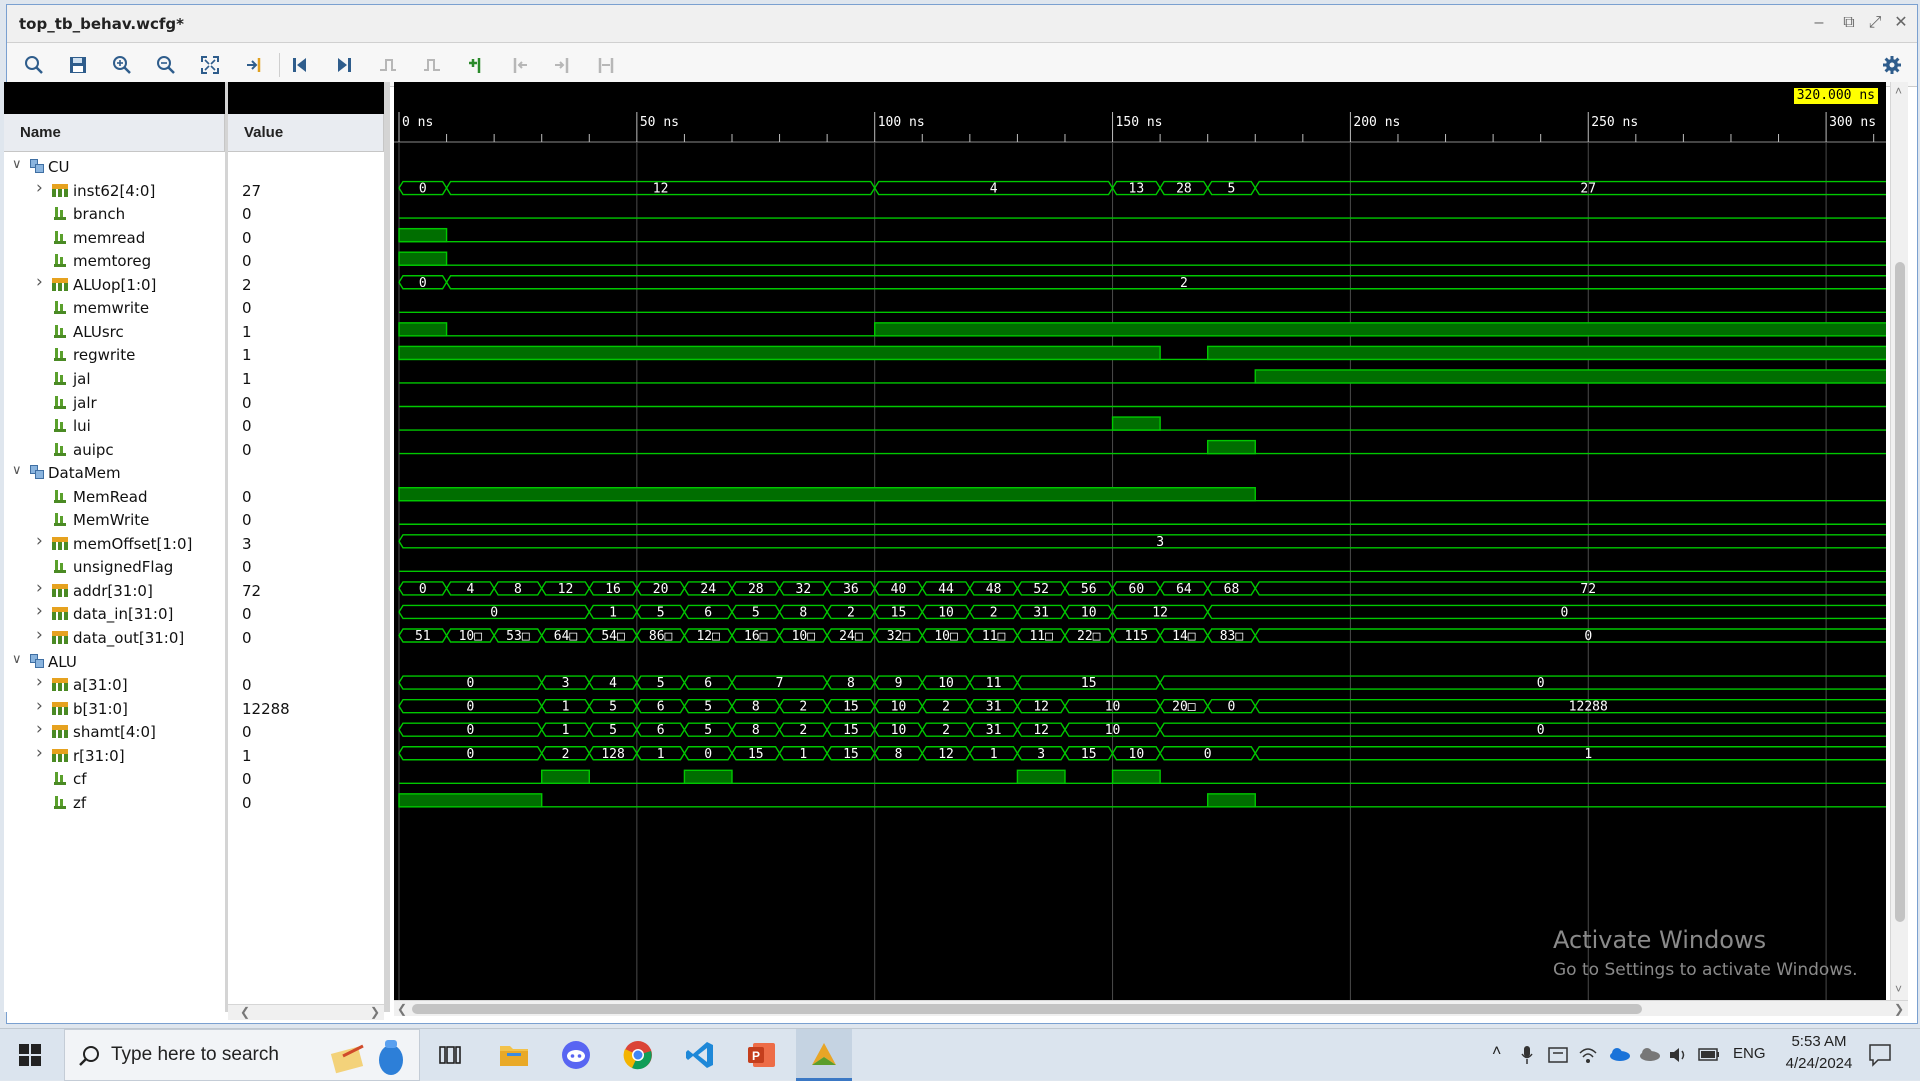 This screenshot has width=1920, height=1081. What do you see at coordinates (114, 803) in the screenshot?
I see `signal-row-zf: zf` at bounding box center [114, 803].